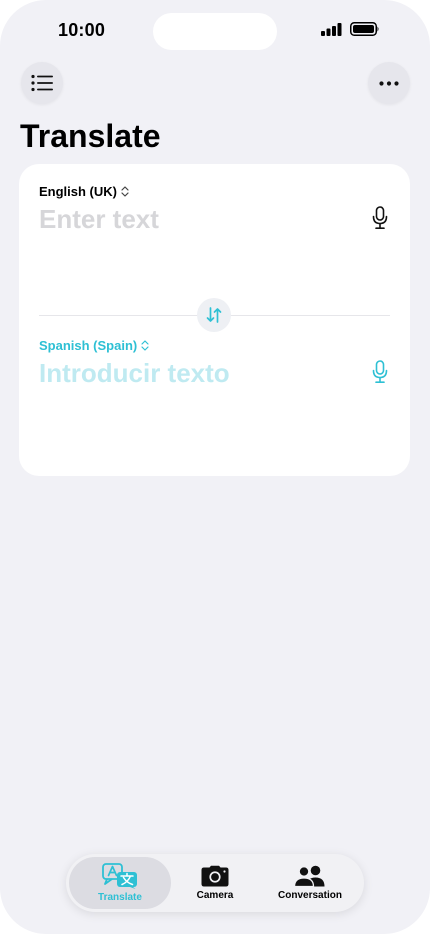 The image size is (430, 934). What do you see at coordinates (90, 136) in the screenshot?
I see `page-title: Translate` at bounding box center [90, 136].